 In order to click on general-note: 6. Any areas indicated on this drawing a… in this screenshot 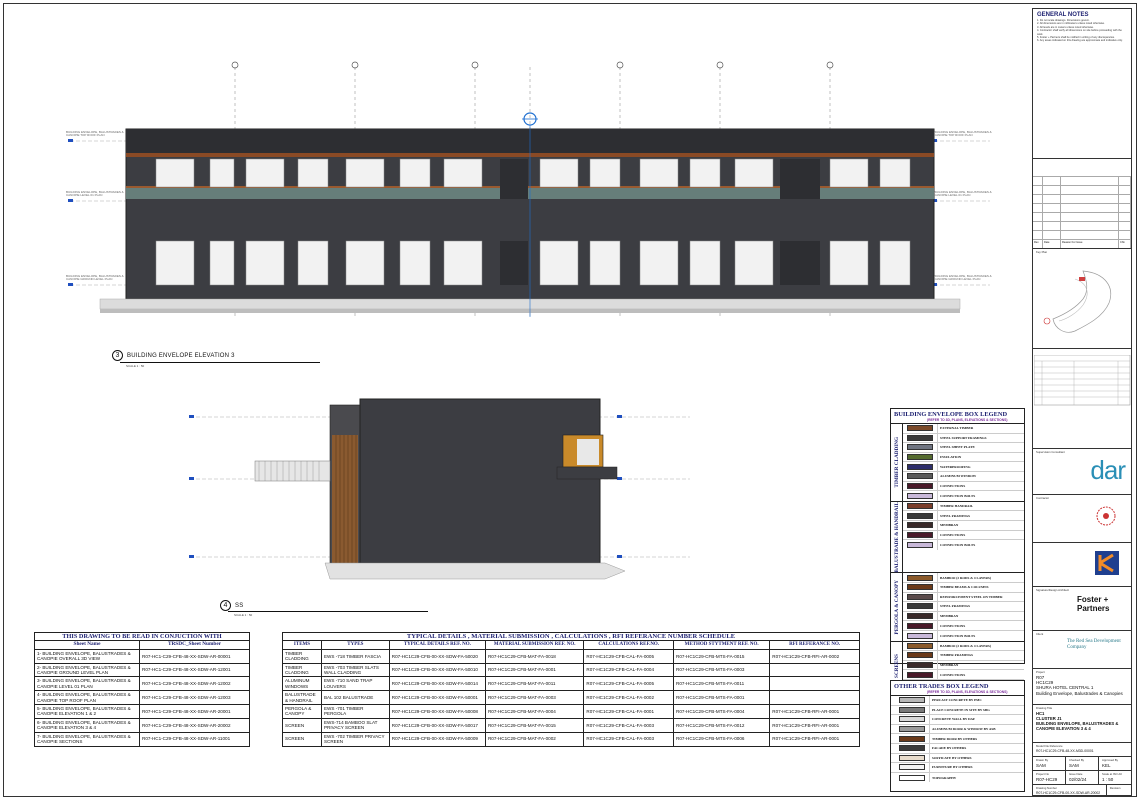, I will do `click(1080, 41)`.